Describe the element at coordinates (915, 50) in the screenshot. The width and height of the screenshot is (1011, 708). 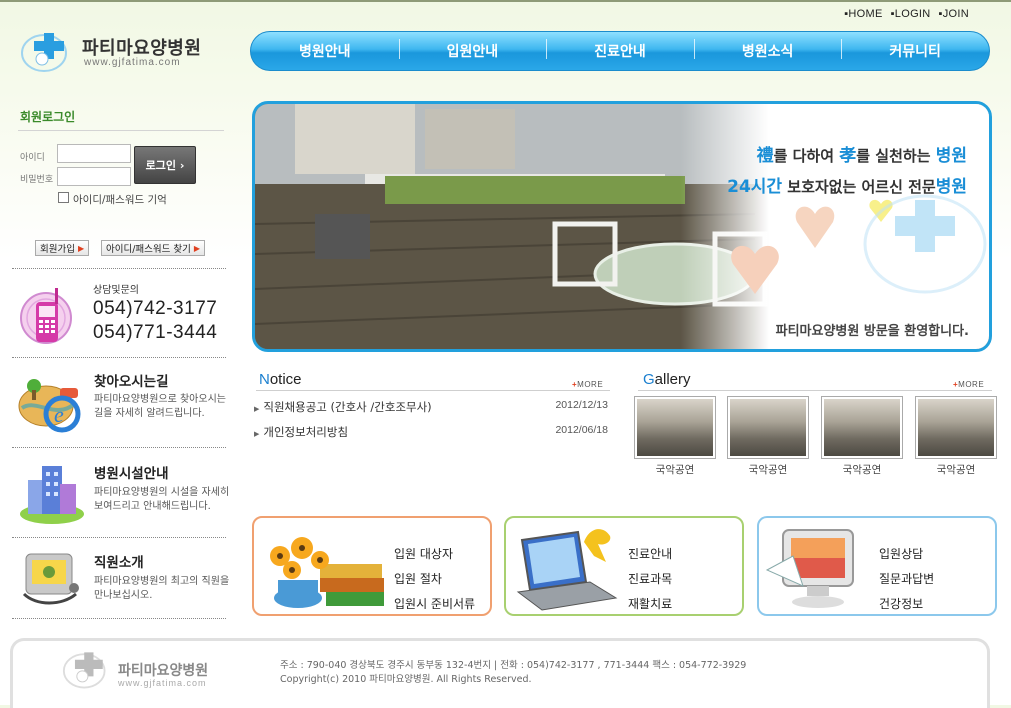
I see `nav-community: 커뮤니티` at that location.